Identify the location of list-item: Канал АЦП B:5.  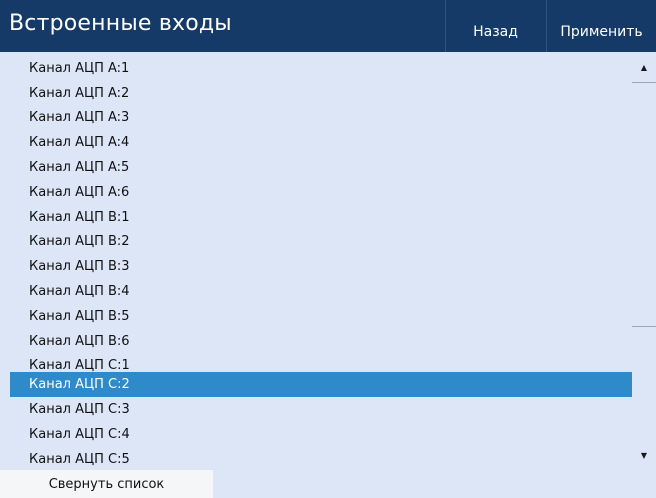
(321, 316).